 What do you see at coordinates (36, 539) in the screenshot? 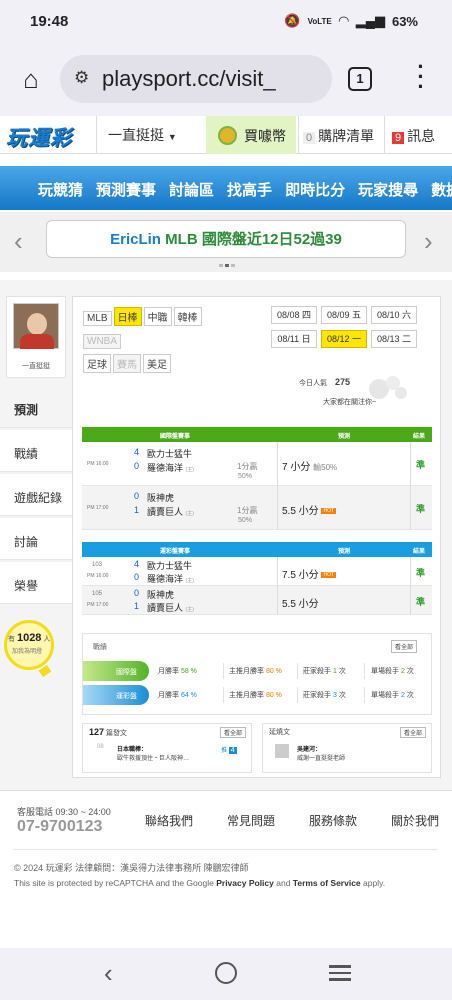
I see `sidebar-tab-discuss: 討論` at bounding box center [36, 539].